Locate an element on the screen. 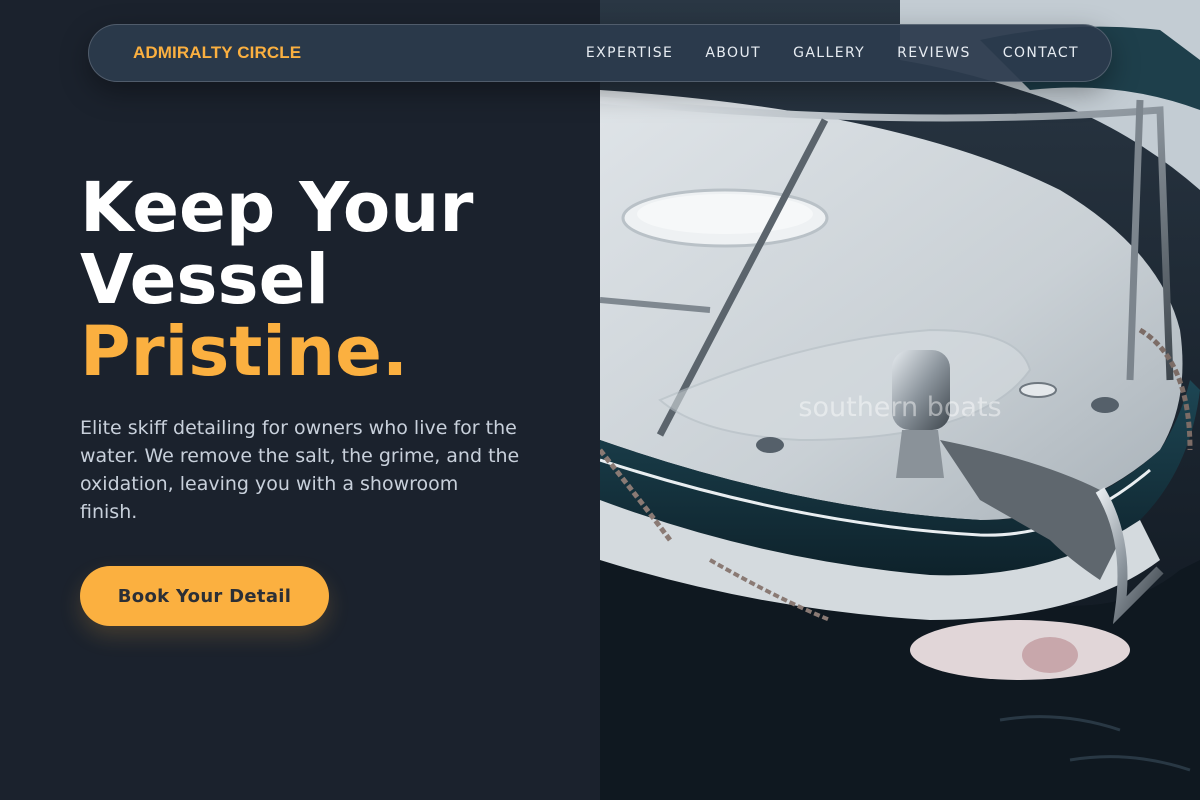  nav-item-reviews: REVIEWS is located at coordinates (934, 53).